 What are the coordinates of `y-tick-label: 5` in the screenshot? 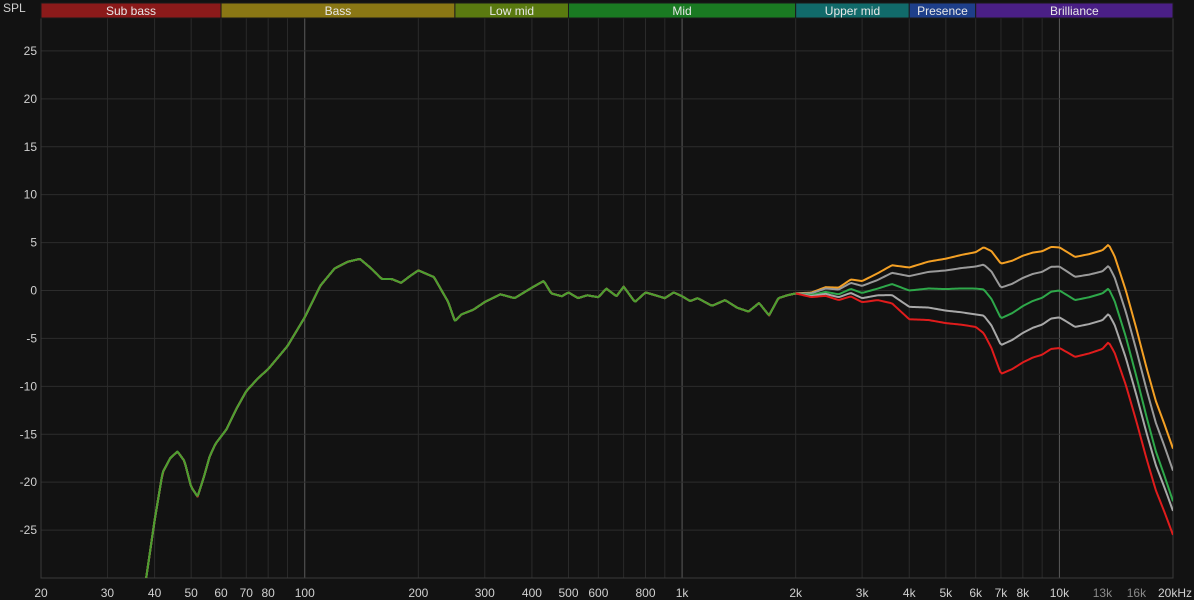 It's located at (33, 243).